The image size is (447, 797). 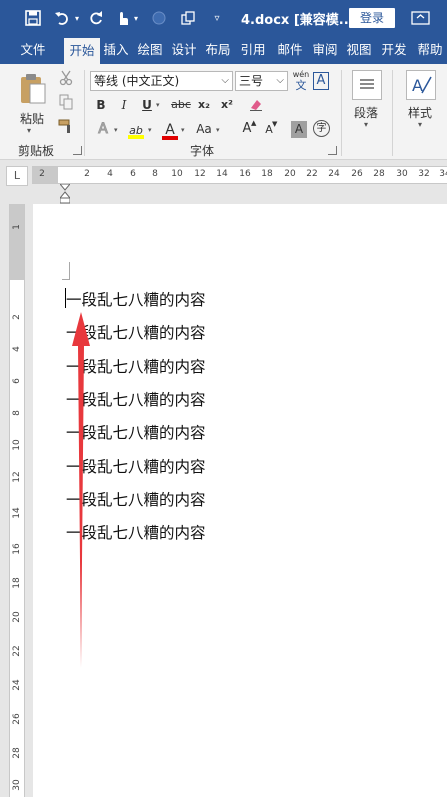 What do you see at coordinates (137, 81) in the screenshot?
I see `font-name-value: 等线 (中文正文)` at bounding box center [137, 81].